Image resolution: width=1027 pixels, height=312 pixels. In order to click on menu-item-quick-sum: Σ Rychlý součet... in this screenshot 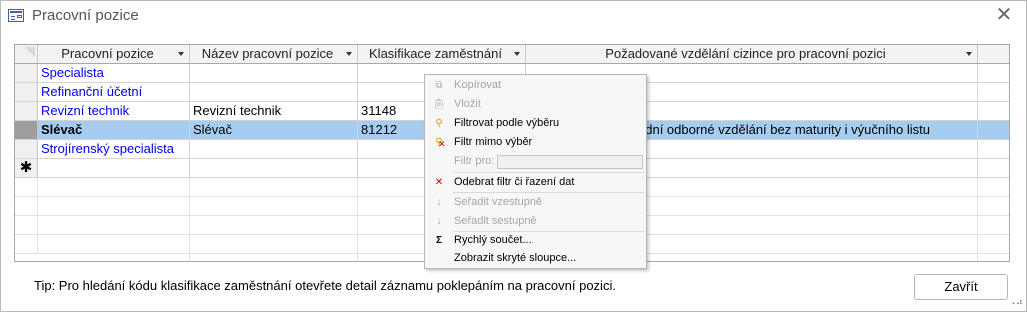, I will do `click(535, 240)`.